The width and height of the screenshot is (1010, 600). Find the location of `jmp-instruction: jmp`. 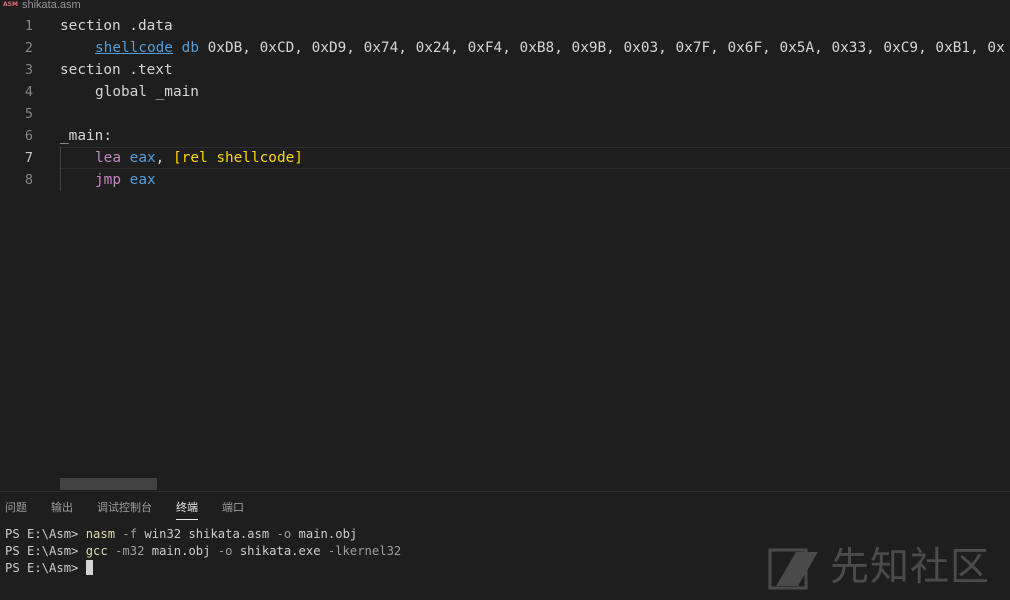

jmp-instruction: jmp is located at coordinates (108, 180).